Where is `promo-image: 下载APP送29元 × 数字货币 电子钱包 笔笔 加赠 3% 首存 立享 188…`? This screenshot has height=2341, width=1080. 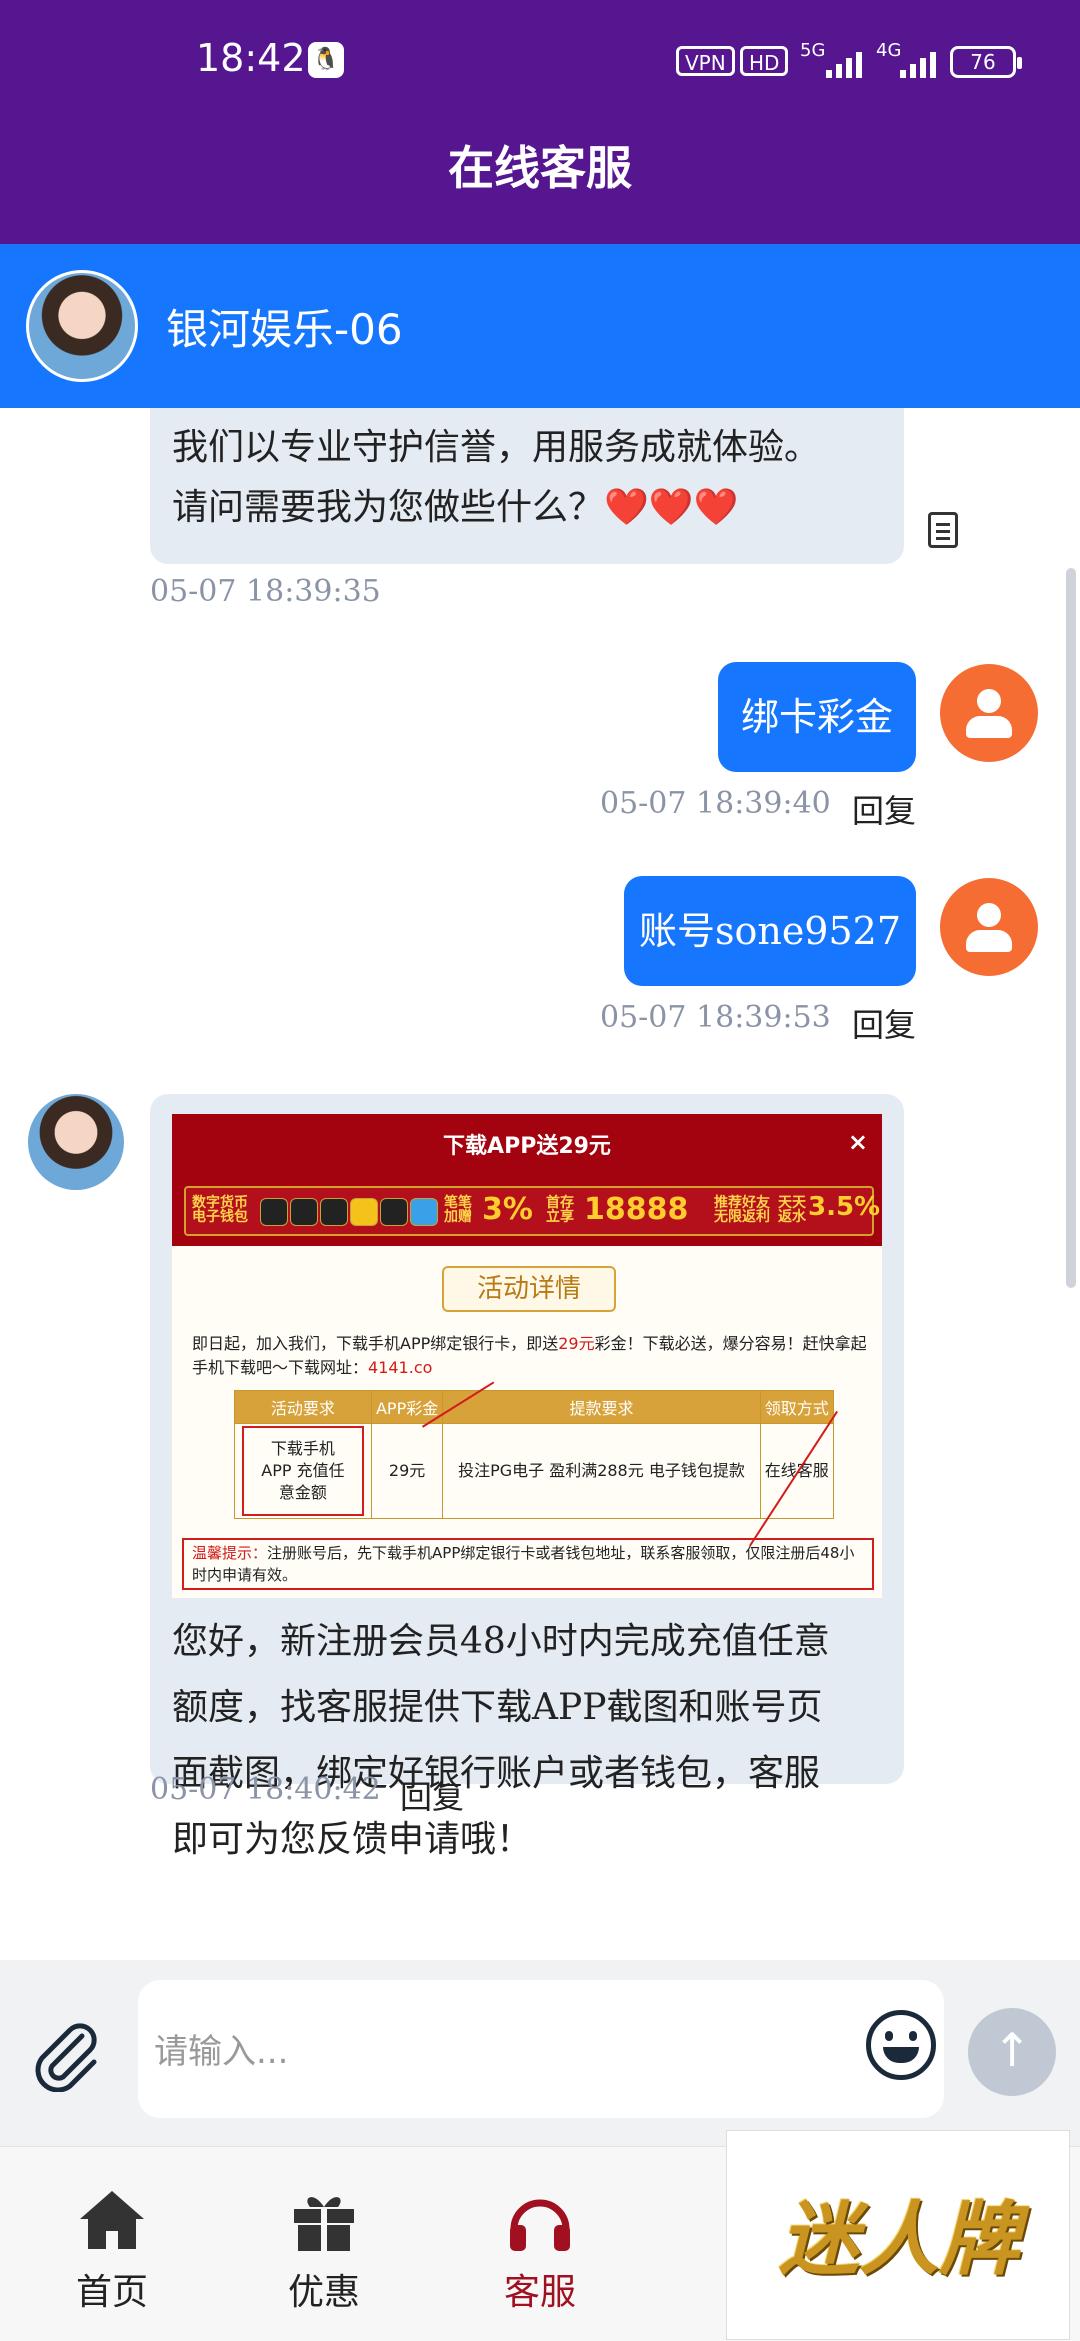 promo-image: 下载APP送29元 × 数字货币 电子钱包 笔笔 加赠 3% 首存 立享 188… is located at coordinates (527, 1356).